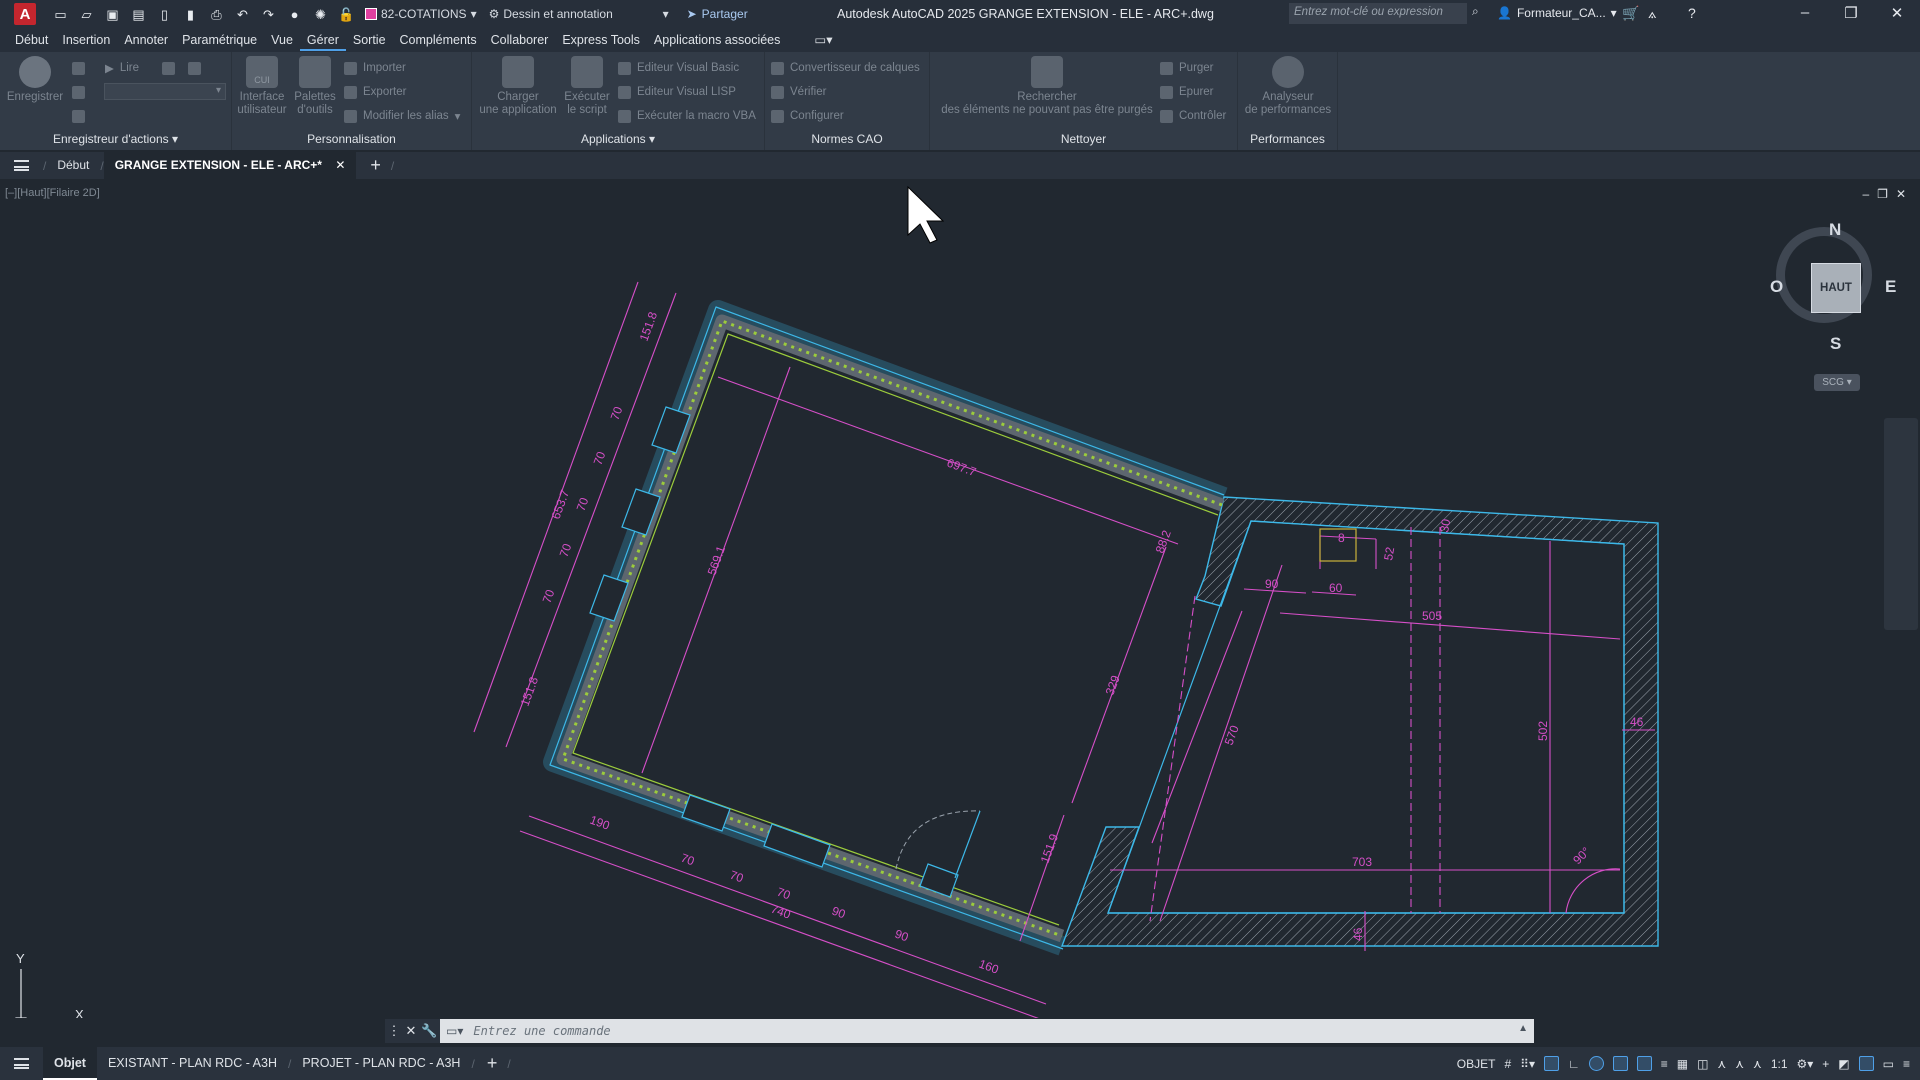 Image resolution: width=1920 pixels, height=1080 pixels. Describe the element at coordinates (1835, 230) in the screenshot. I see `compass-north: N` at that location.